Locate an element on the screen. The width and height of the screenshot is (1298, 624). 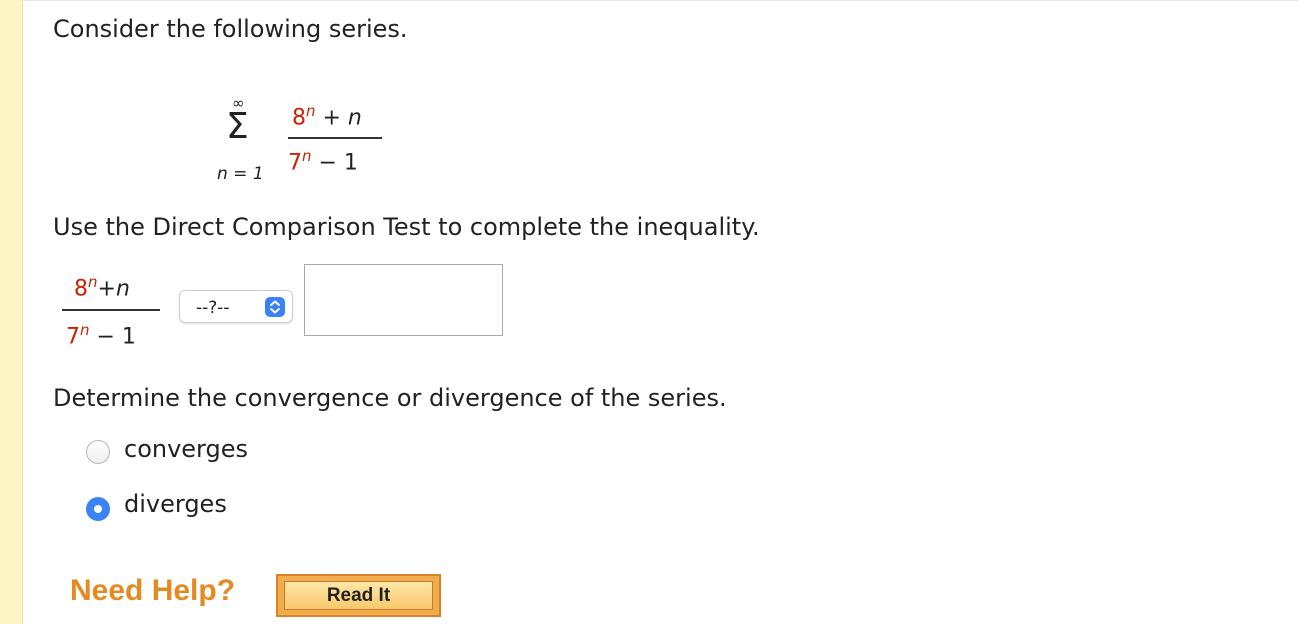
lower-limit: n = 1 is located at coordinates (240, 174).